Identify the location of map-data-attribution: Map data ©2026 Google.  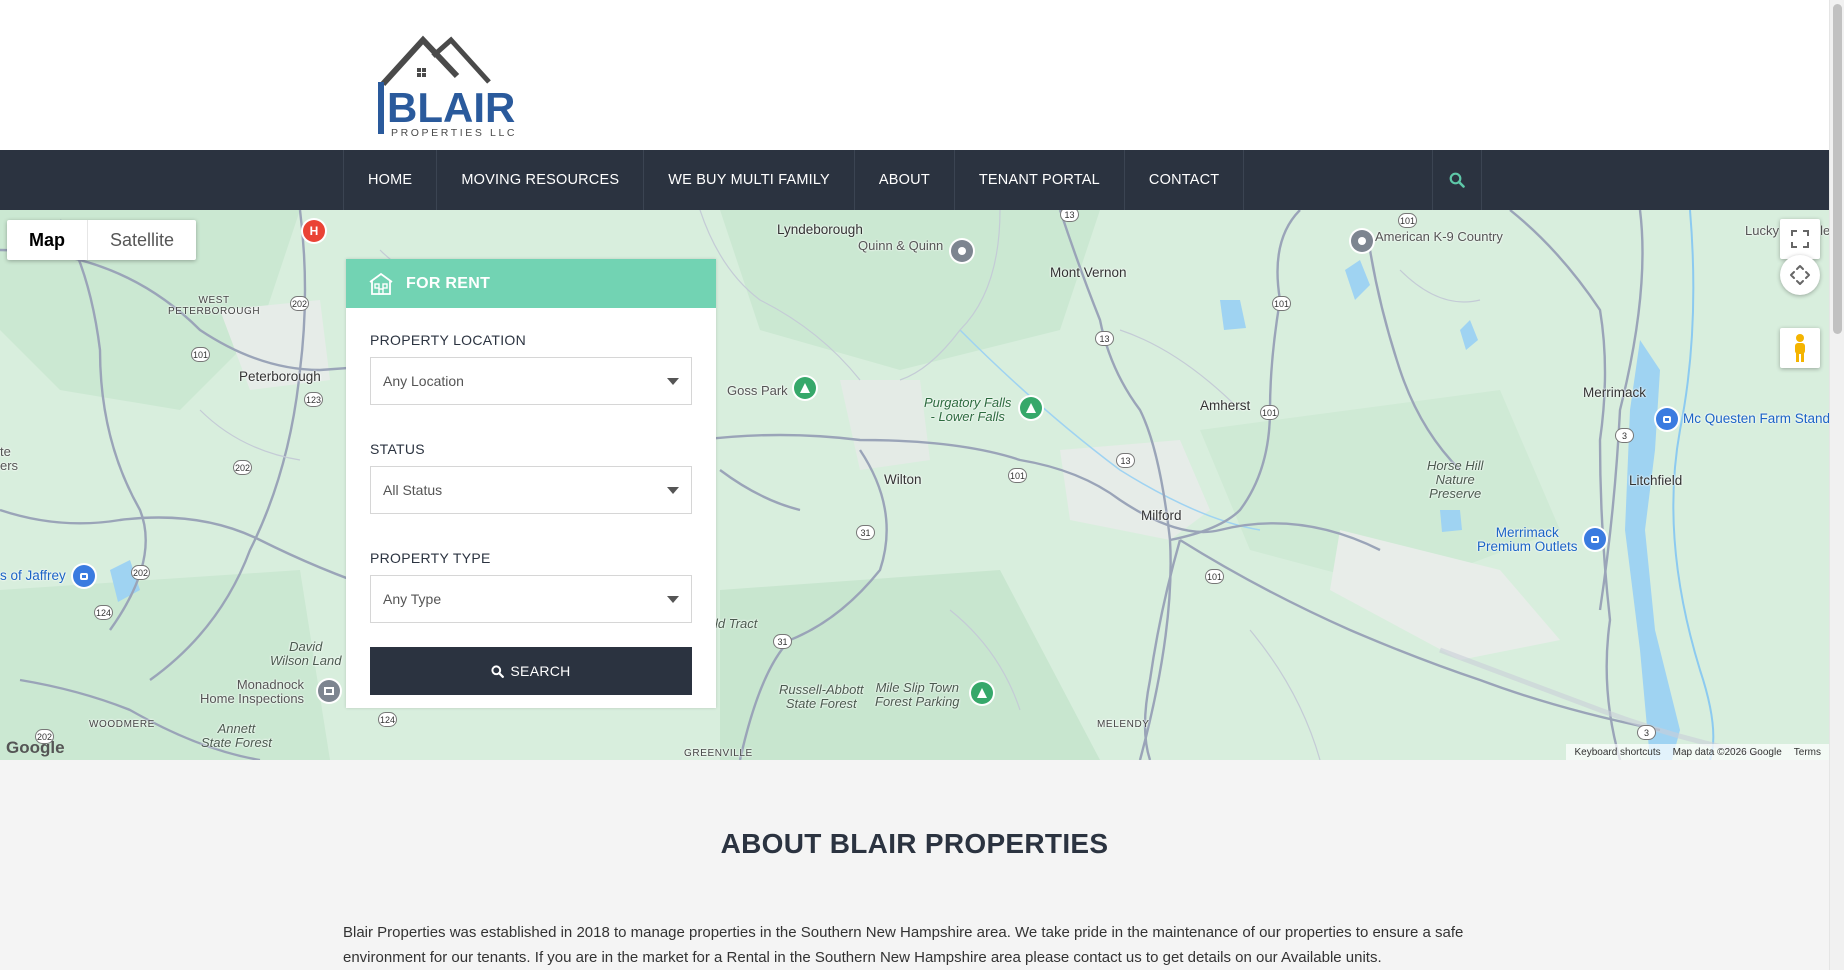
(1727, 752).